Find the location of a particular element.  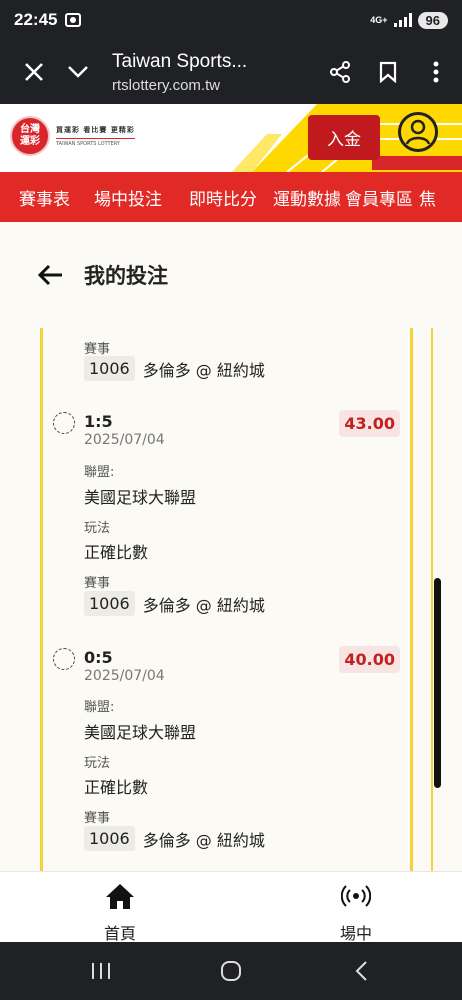

browser-toolbar: Taiwan Sports... rtslottery.com.tw is located at coordinates (231, 72).